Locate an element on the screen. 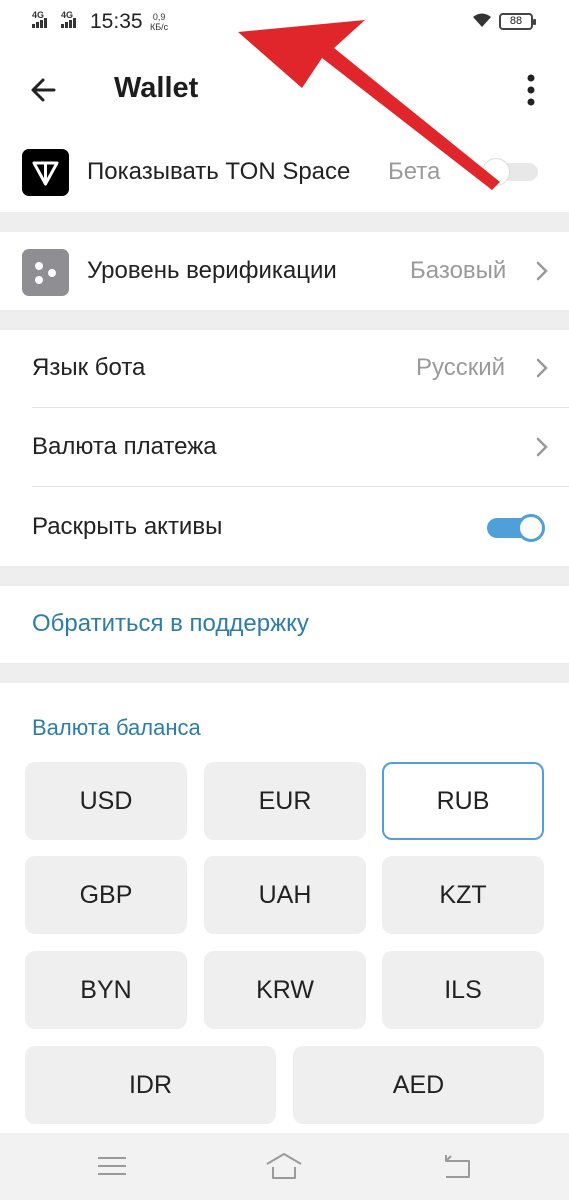 The width and height of the screenshot is (569, 1200). network-speed-unit: КБ/с is located at coordinates (159, 27).